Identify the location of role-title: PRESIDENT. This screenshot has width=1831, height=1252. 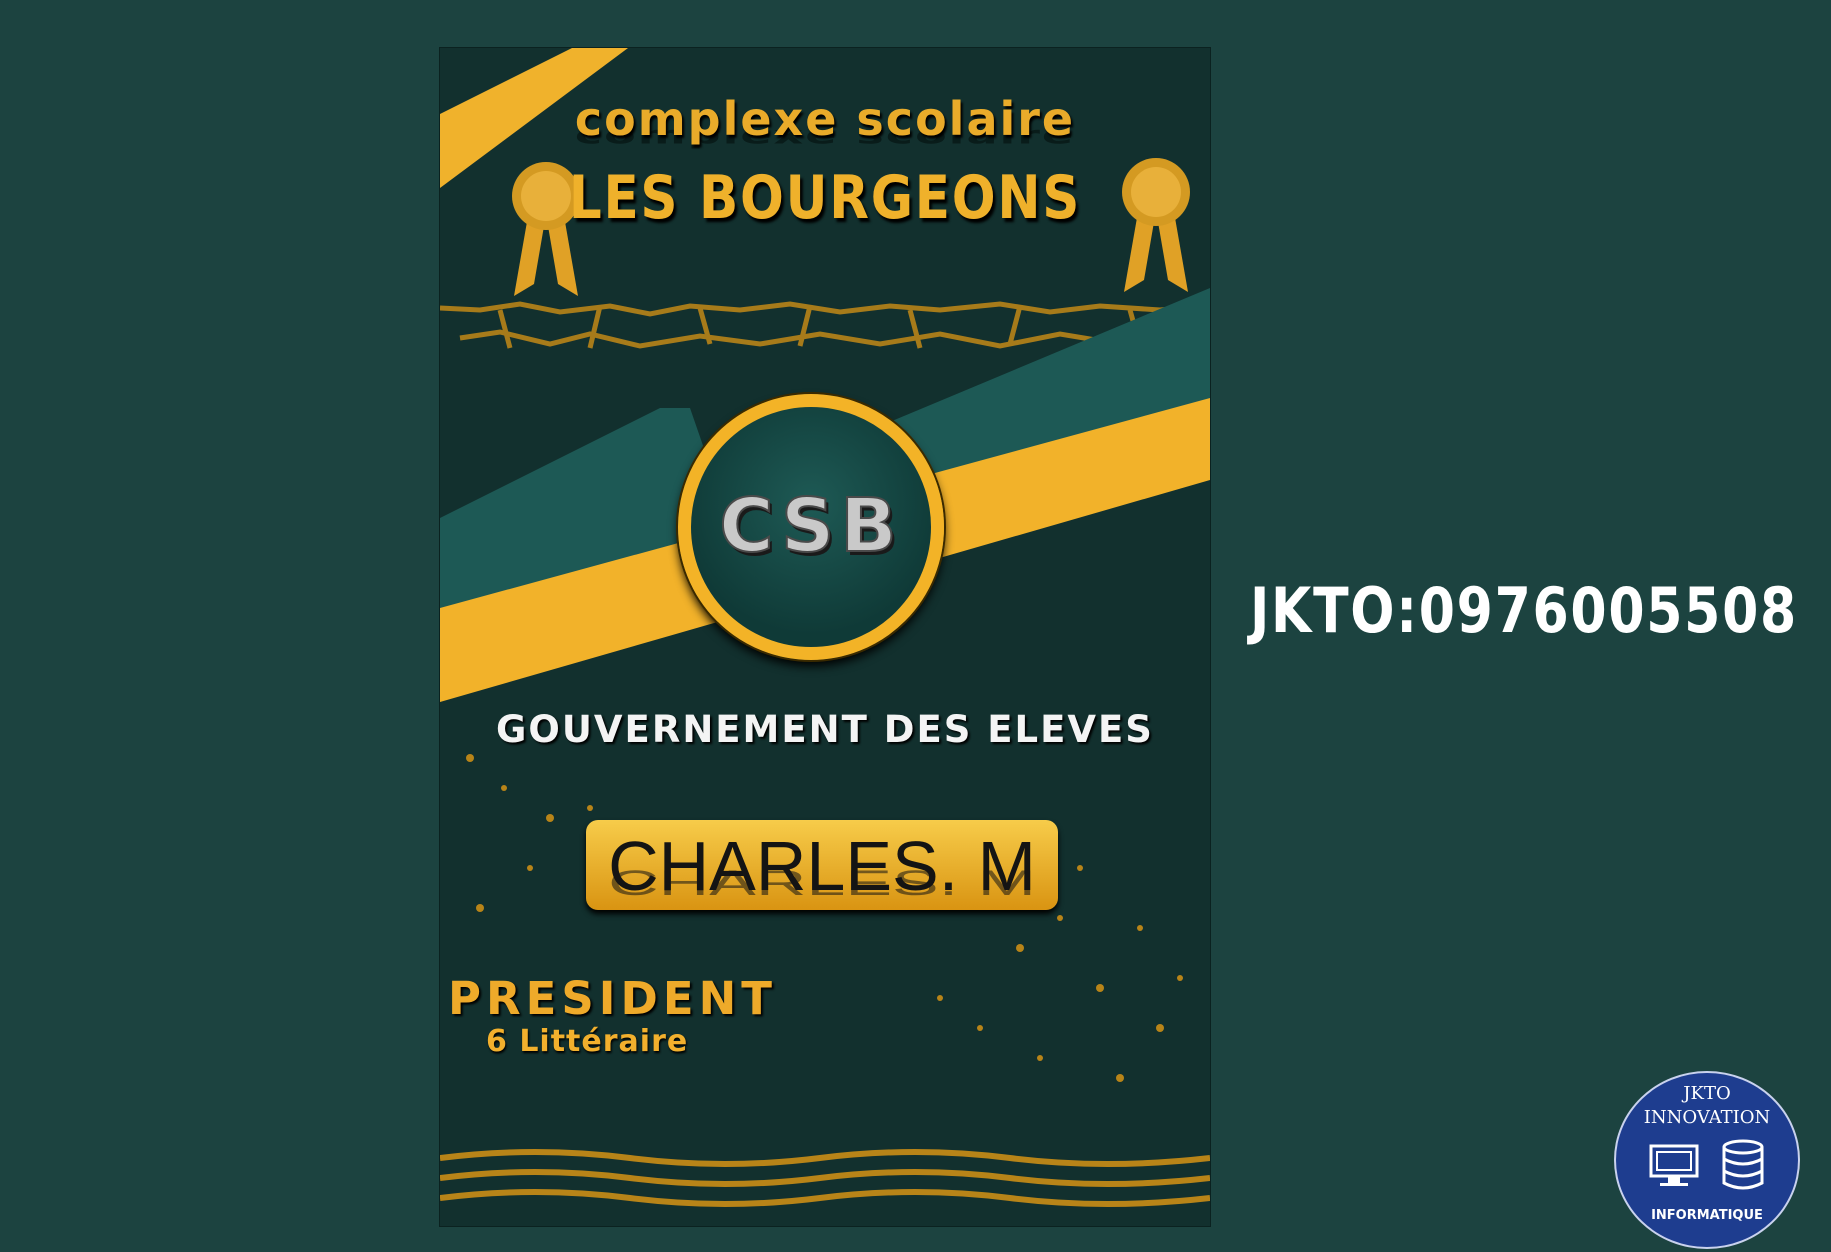
(612, 998).